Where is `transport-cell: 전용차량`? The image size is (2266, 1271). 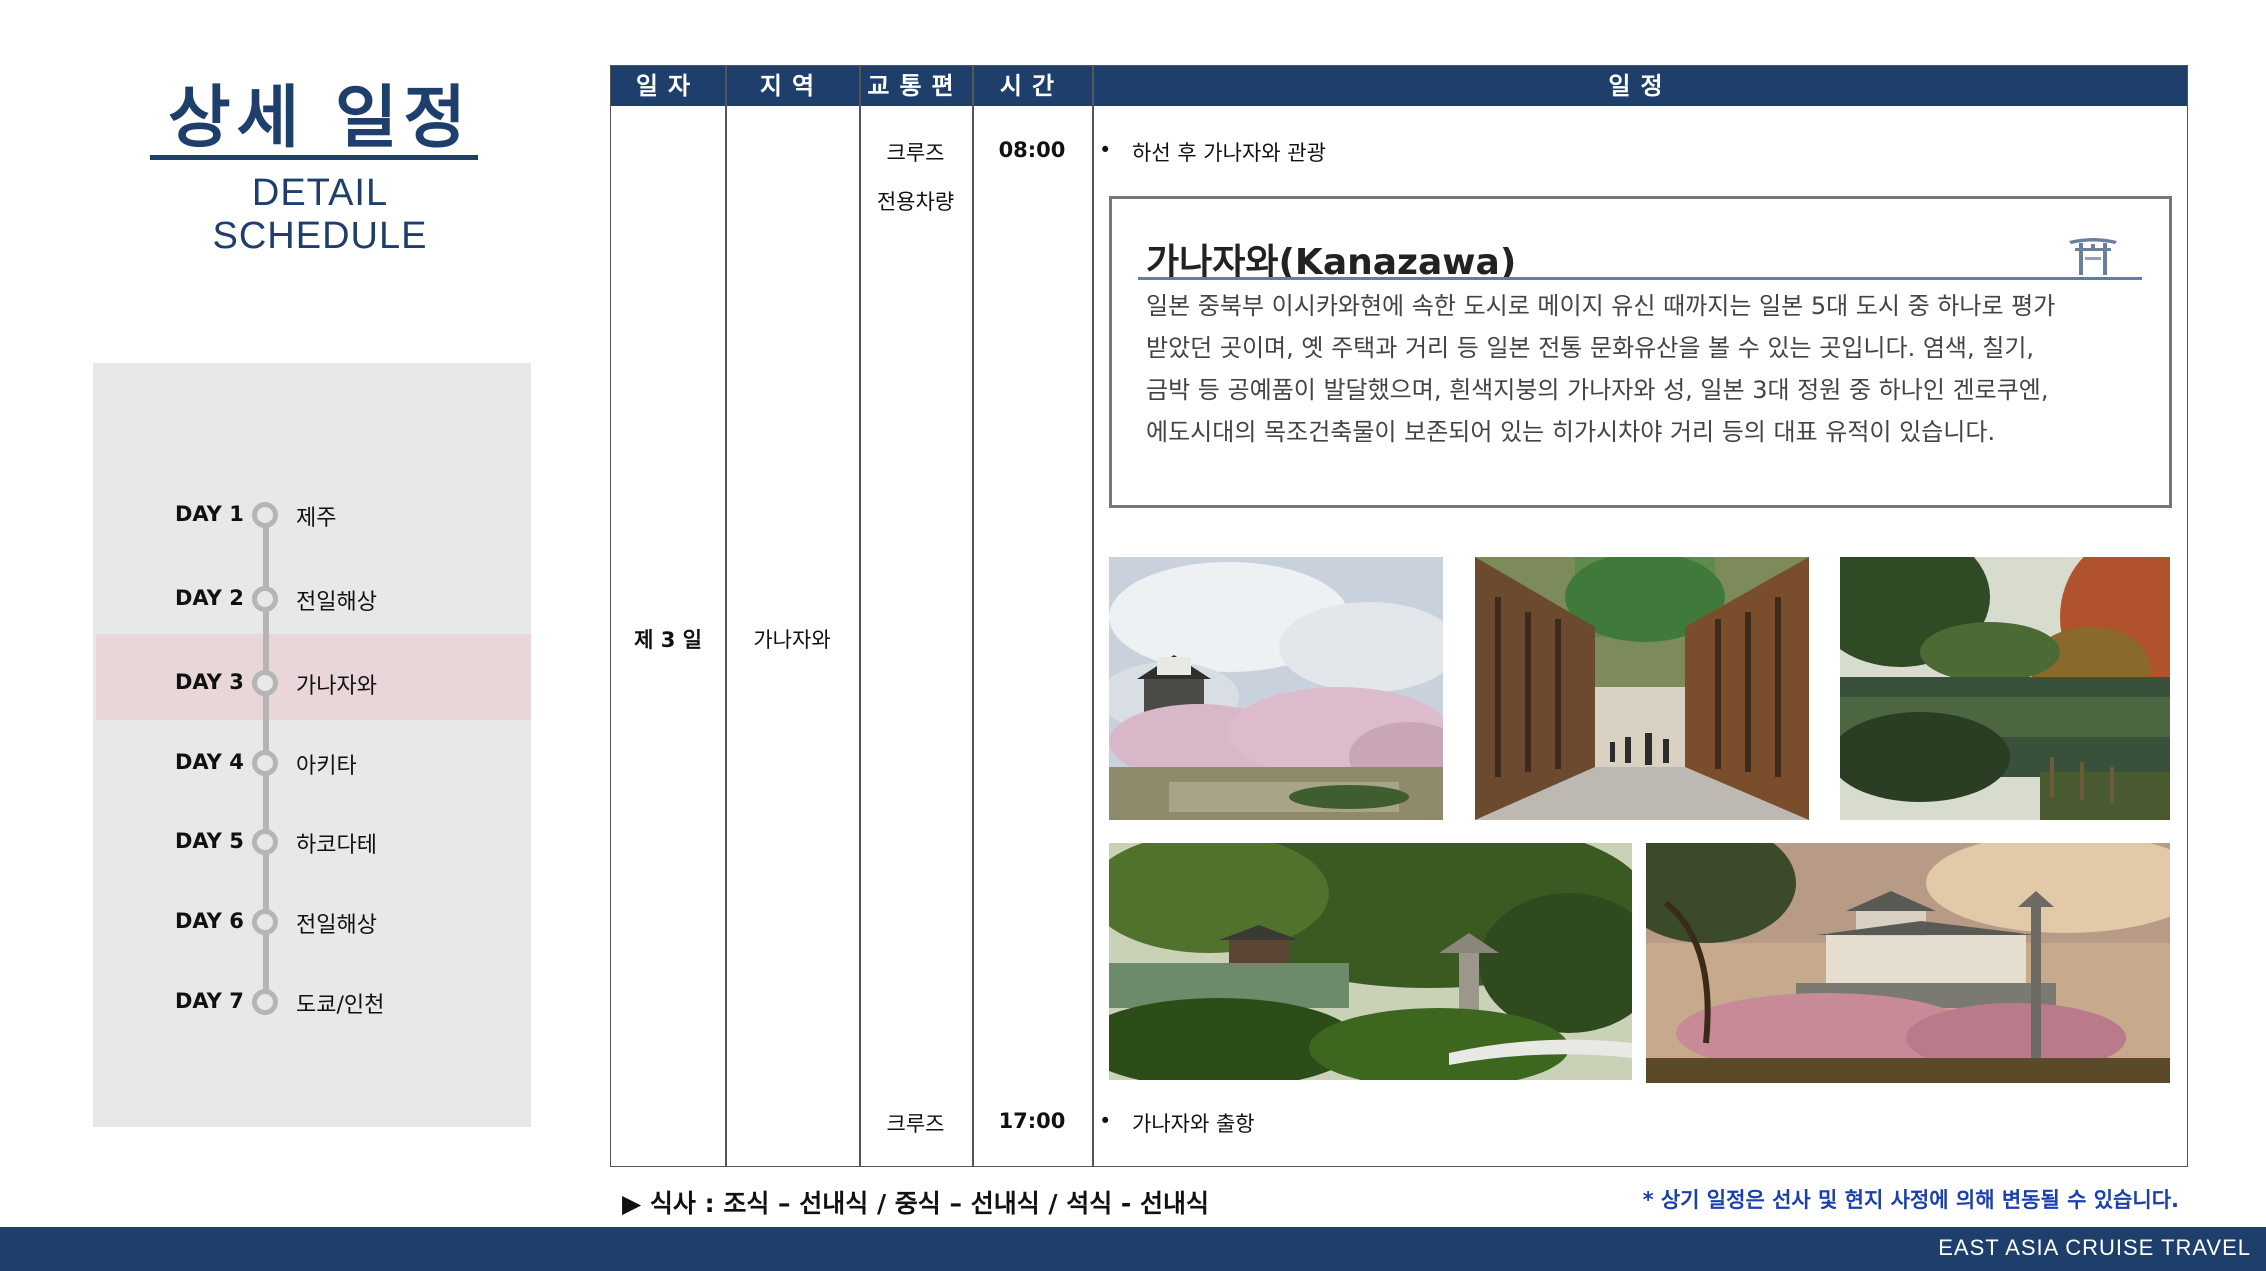 transport-cell: 전용차량 is located at coordinates (915, 202).